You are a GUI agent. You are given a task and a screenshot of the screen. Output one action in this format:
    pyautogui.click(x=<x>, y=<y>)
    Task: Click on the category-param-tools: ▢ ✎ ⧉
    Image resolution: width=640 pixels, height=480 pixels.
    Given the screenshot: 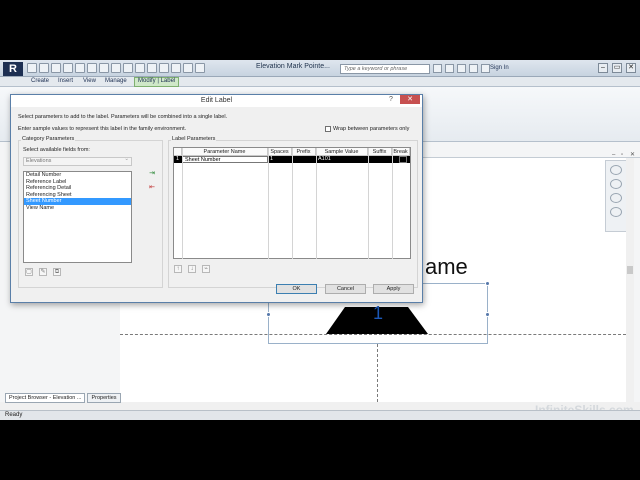 What is the action you would take?
    pyautogui.click(x=43, y=272)
    